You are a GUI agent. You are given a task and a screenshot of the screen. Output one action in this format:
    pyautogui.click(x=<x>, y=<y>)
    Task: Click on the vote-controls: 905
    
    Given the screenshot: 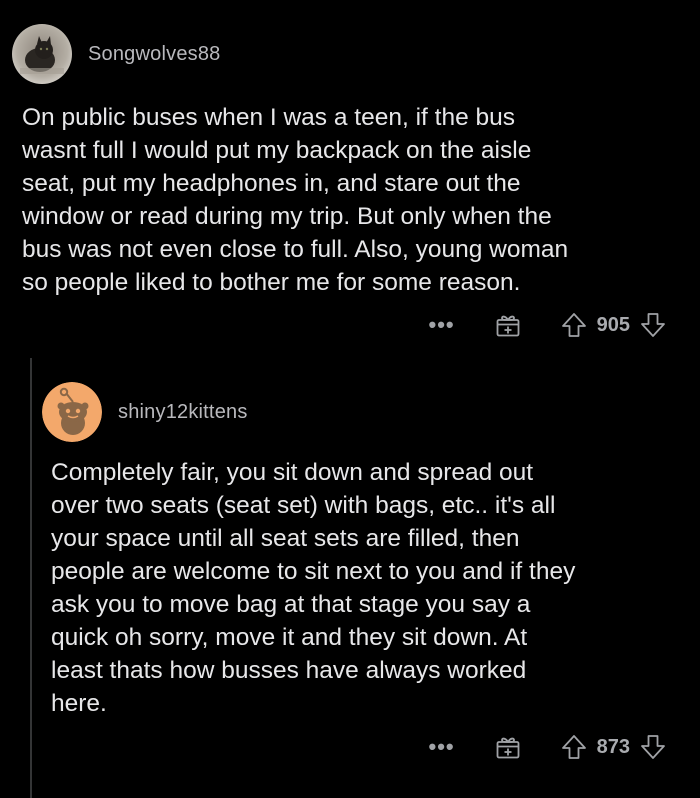 What is the action you would take?
    pyautogui.click(x=613, y=325)
    